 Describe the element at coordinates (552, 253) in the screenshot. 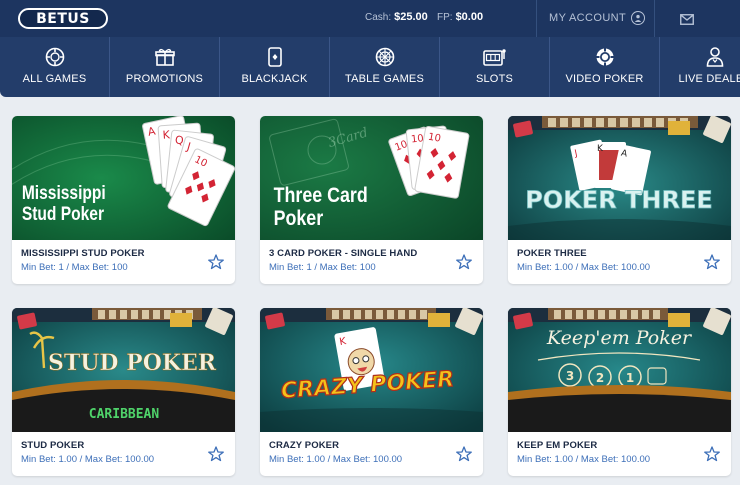

I see `game-title: POKER THREE` at that location.